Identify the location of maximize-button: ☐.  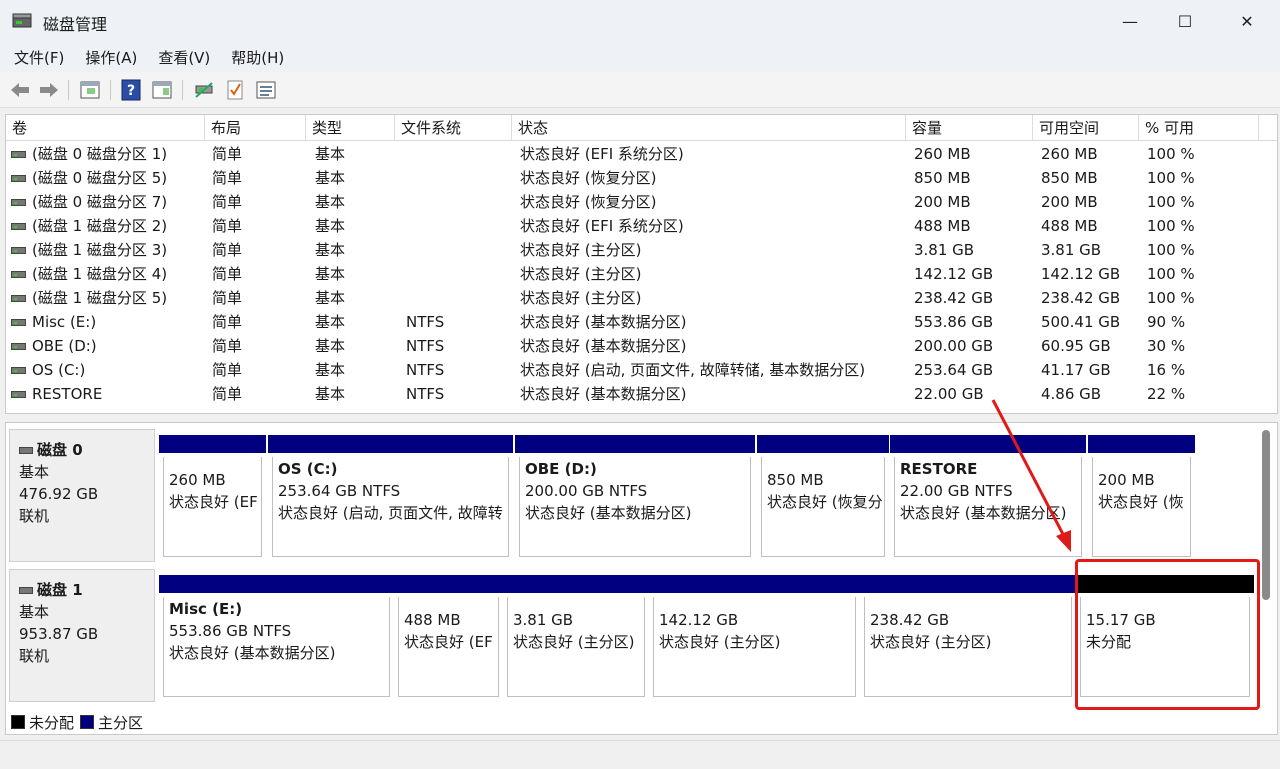
(1185, 21).